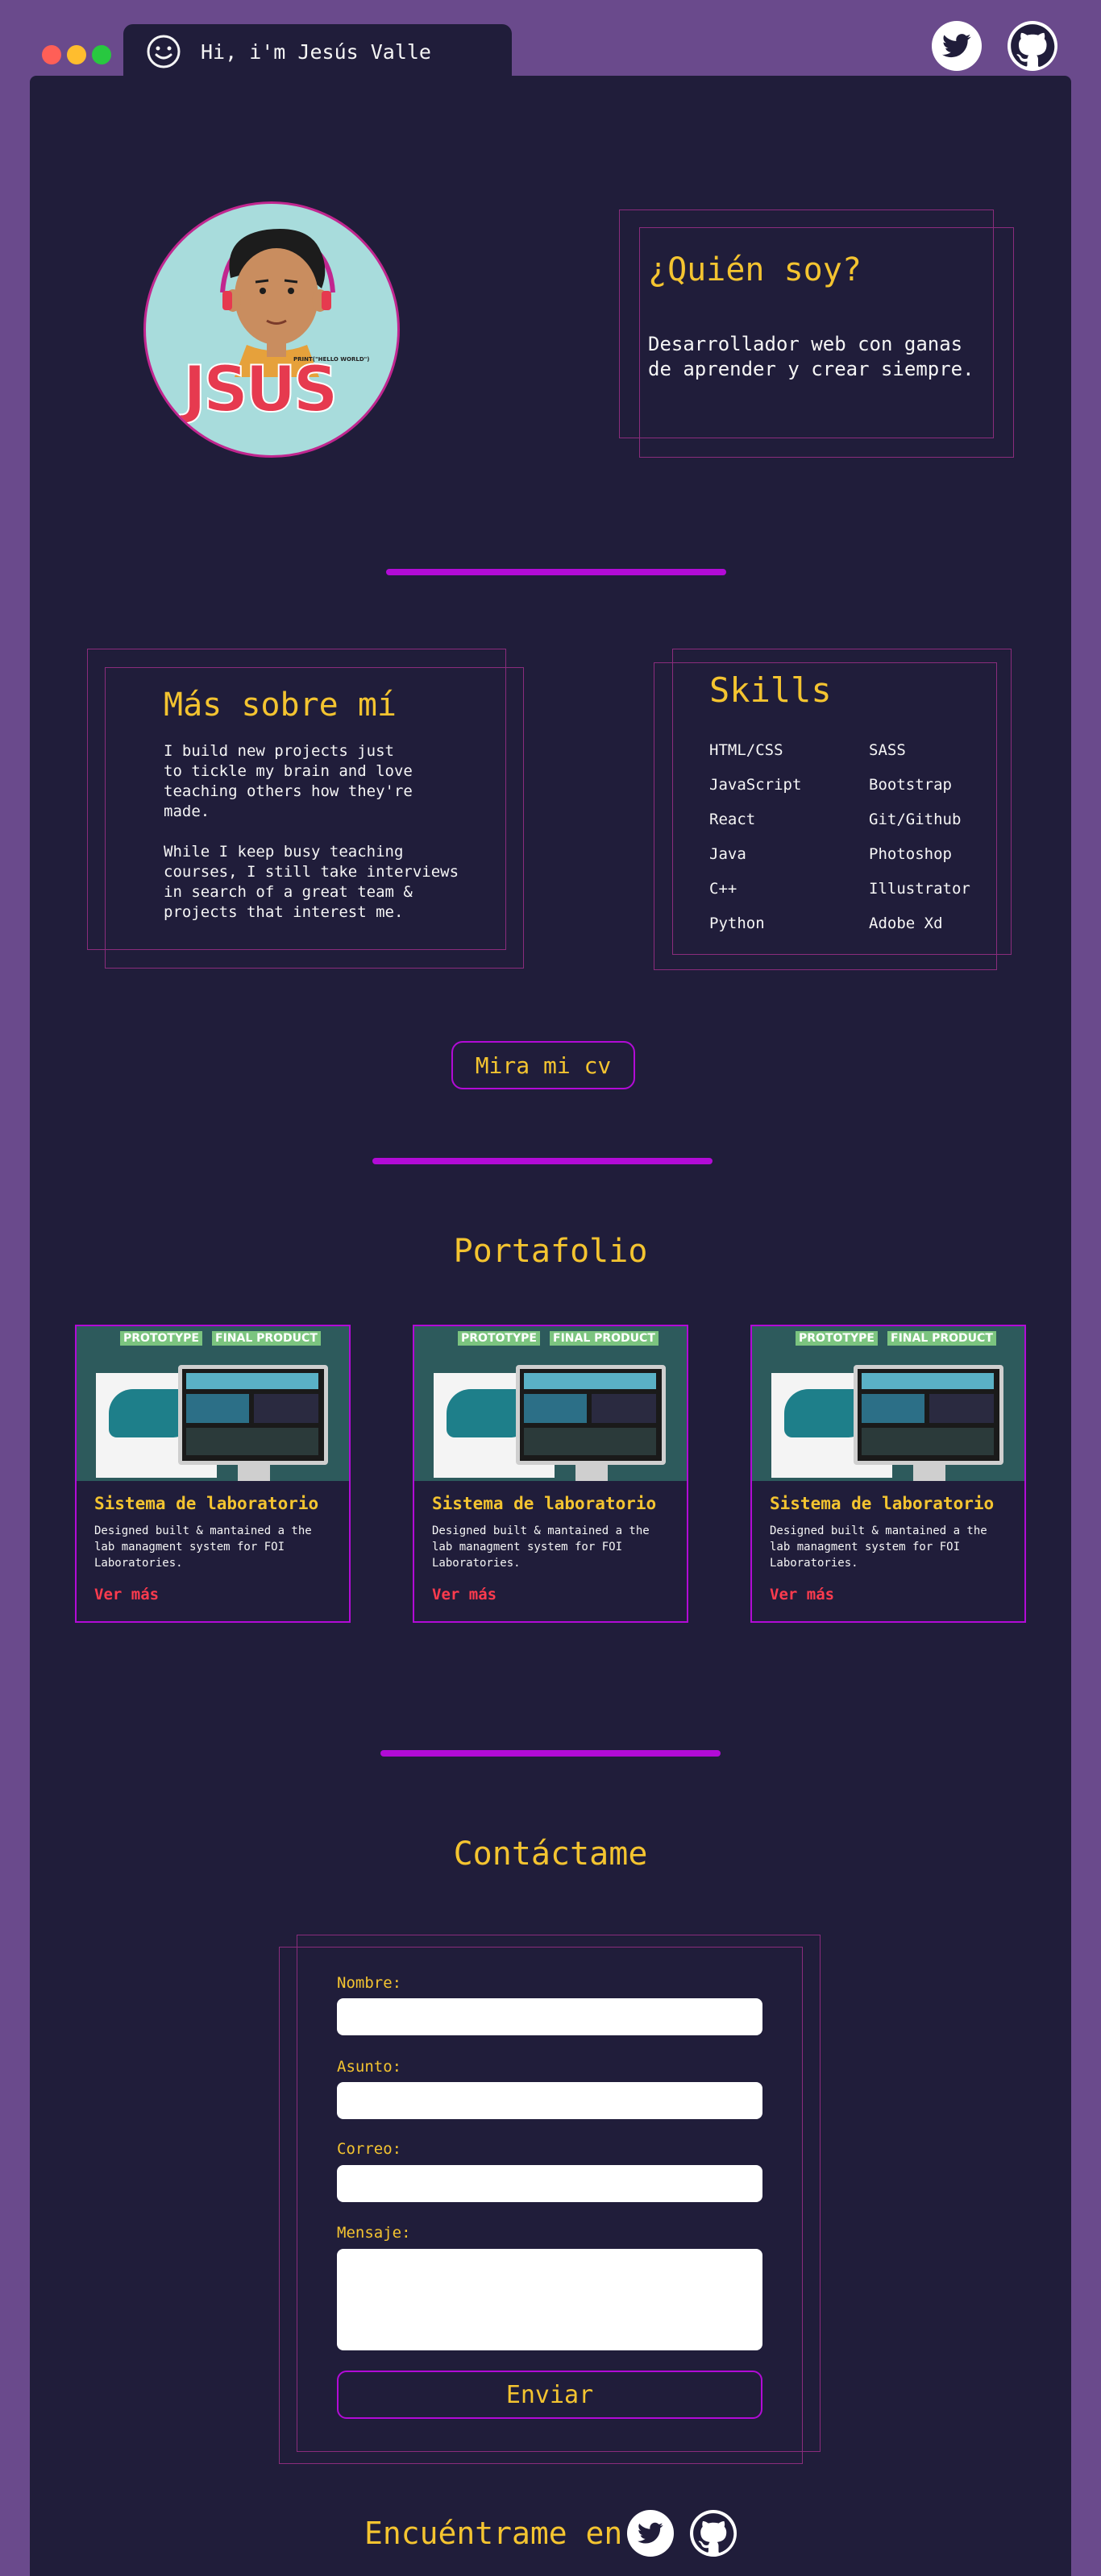 Image resolution: width=1101 pixels, height=2576 pixels. I want to click on footer-github-link, so click(713, 2533).